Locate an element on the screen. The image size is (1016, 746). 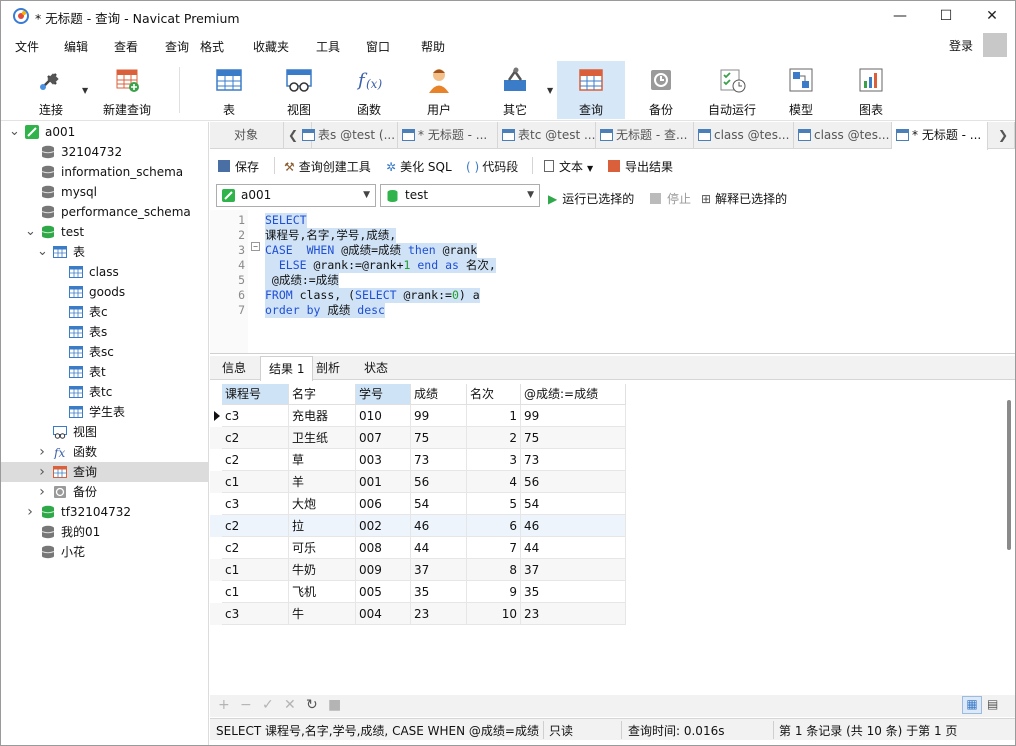
vertical-scrollbar is located at coordinates (1009, 475).